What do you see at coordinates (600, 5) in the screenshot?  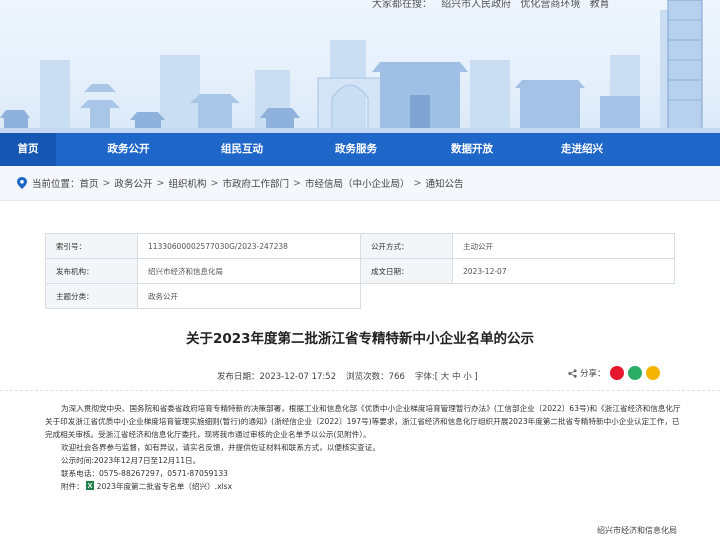 I see `hot-search-link: 教育` at bounding box center [600, 5].